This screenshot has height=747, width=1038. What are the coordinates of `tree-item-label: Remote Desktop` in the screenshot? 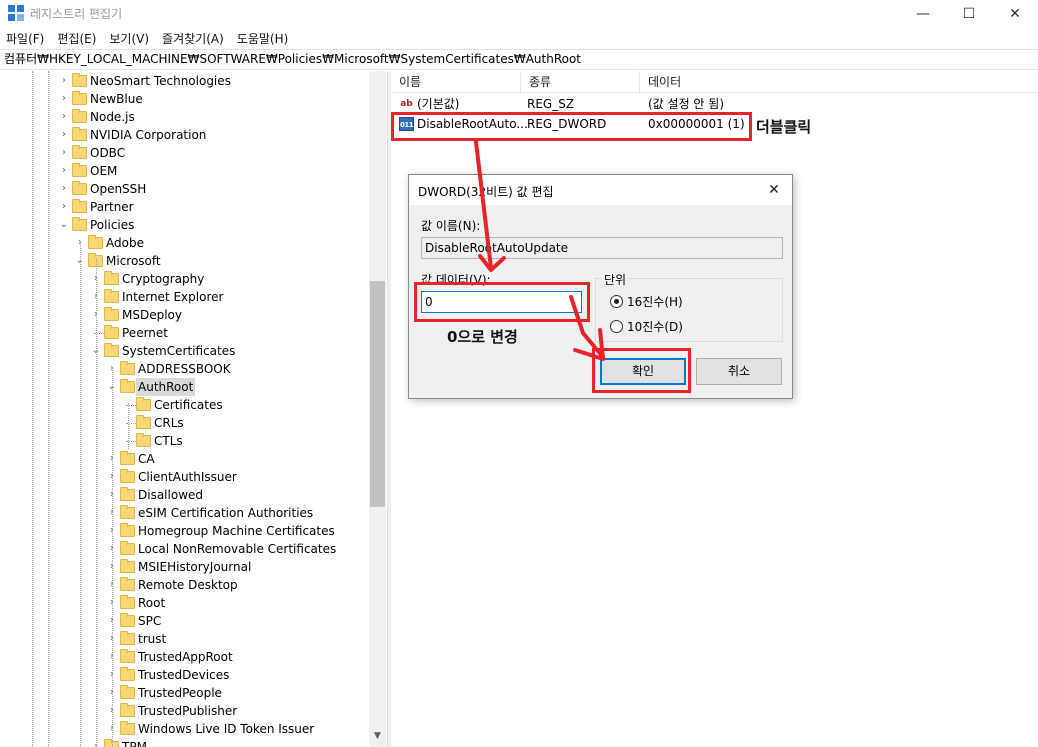 It's located at (188, 585).